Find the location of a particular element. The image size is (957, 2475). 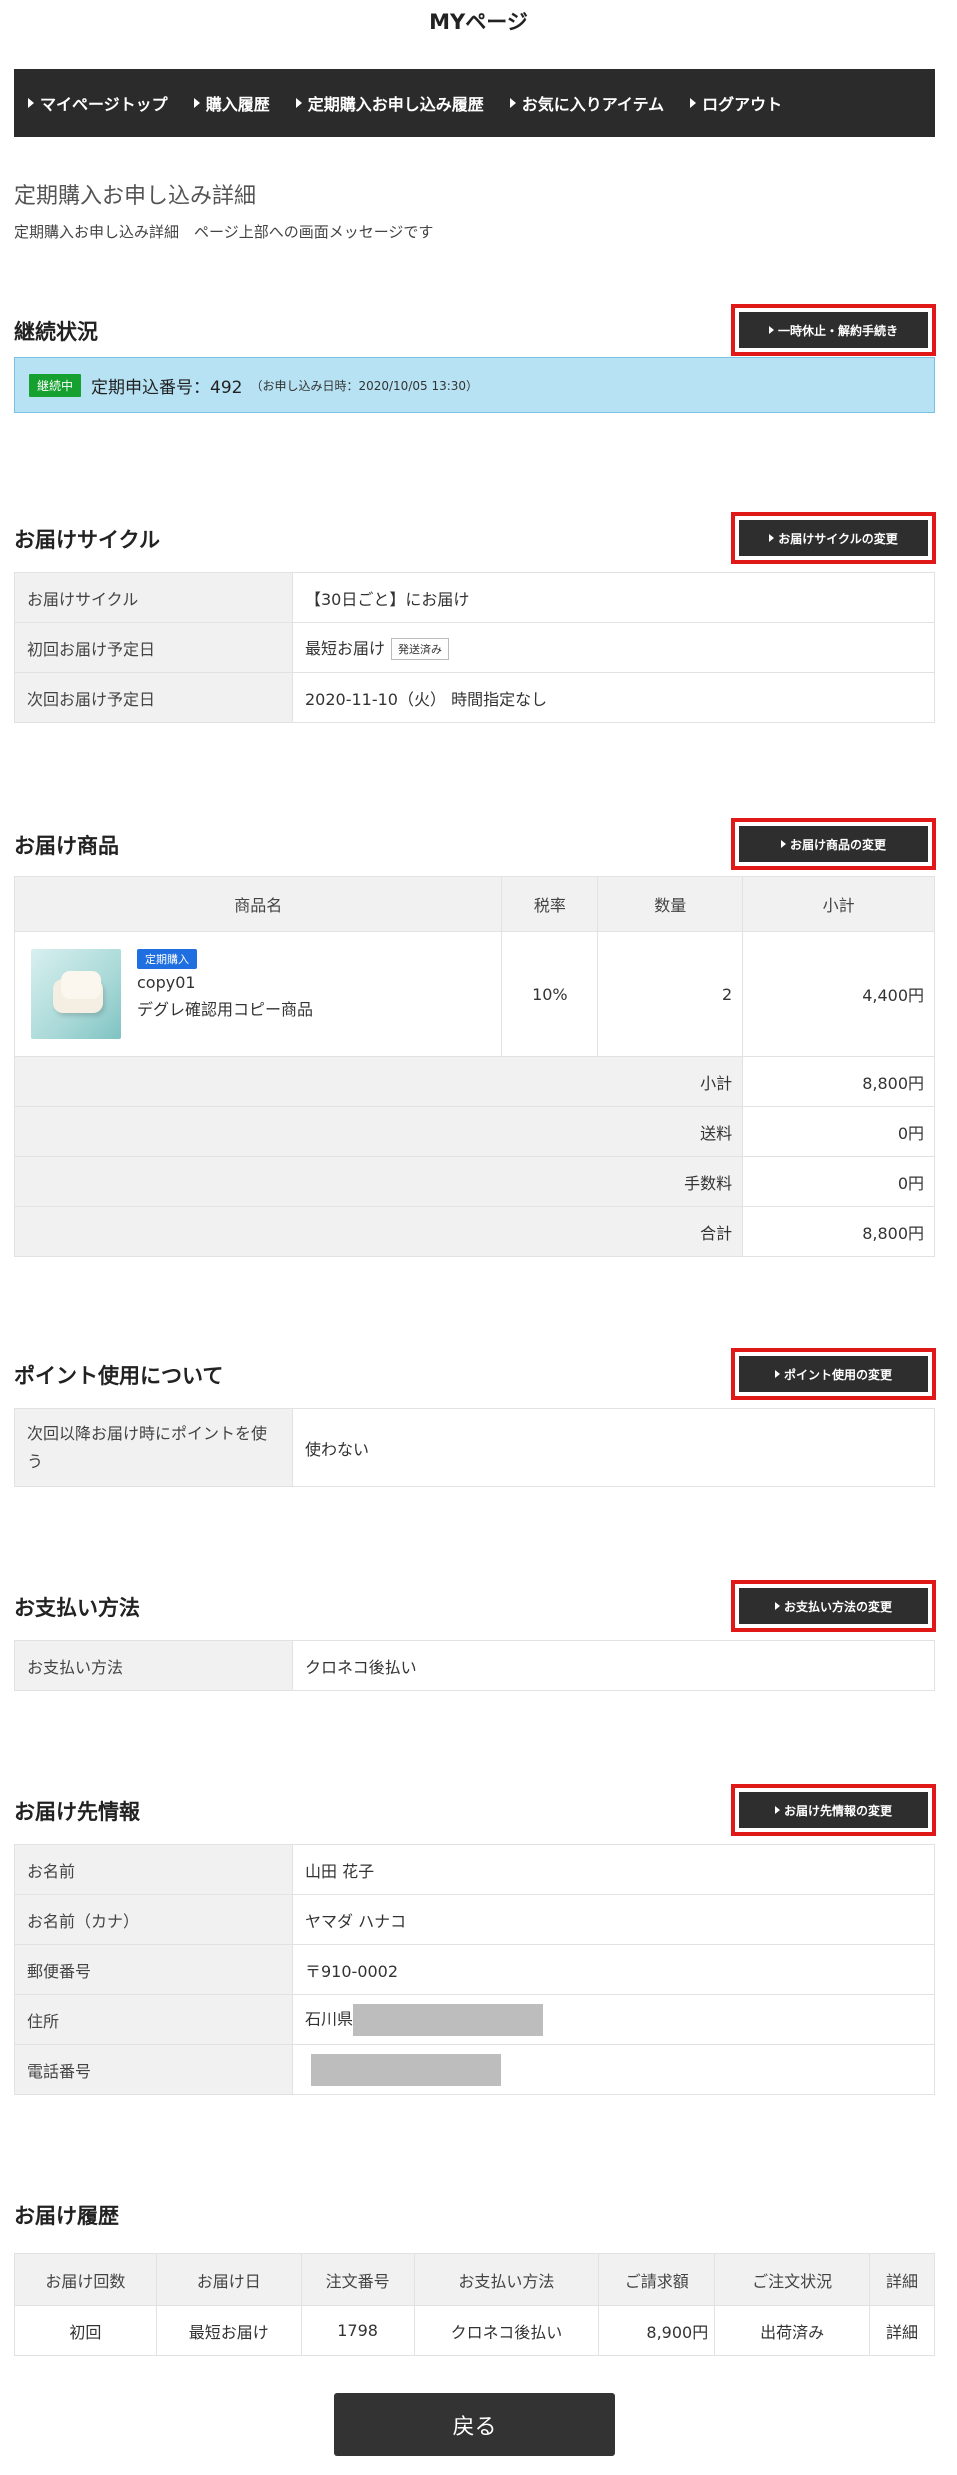

col-header-tax: 税率 is located at coordinates (550, 904).